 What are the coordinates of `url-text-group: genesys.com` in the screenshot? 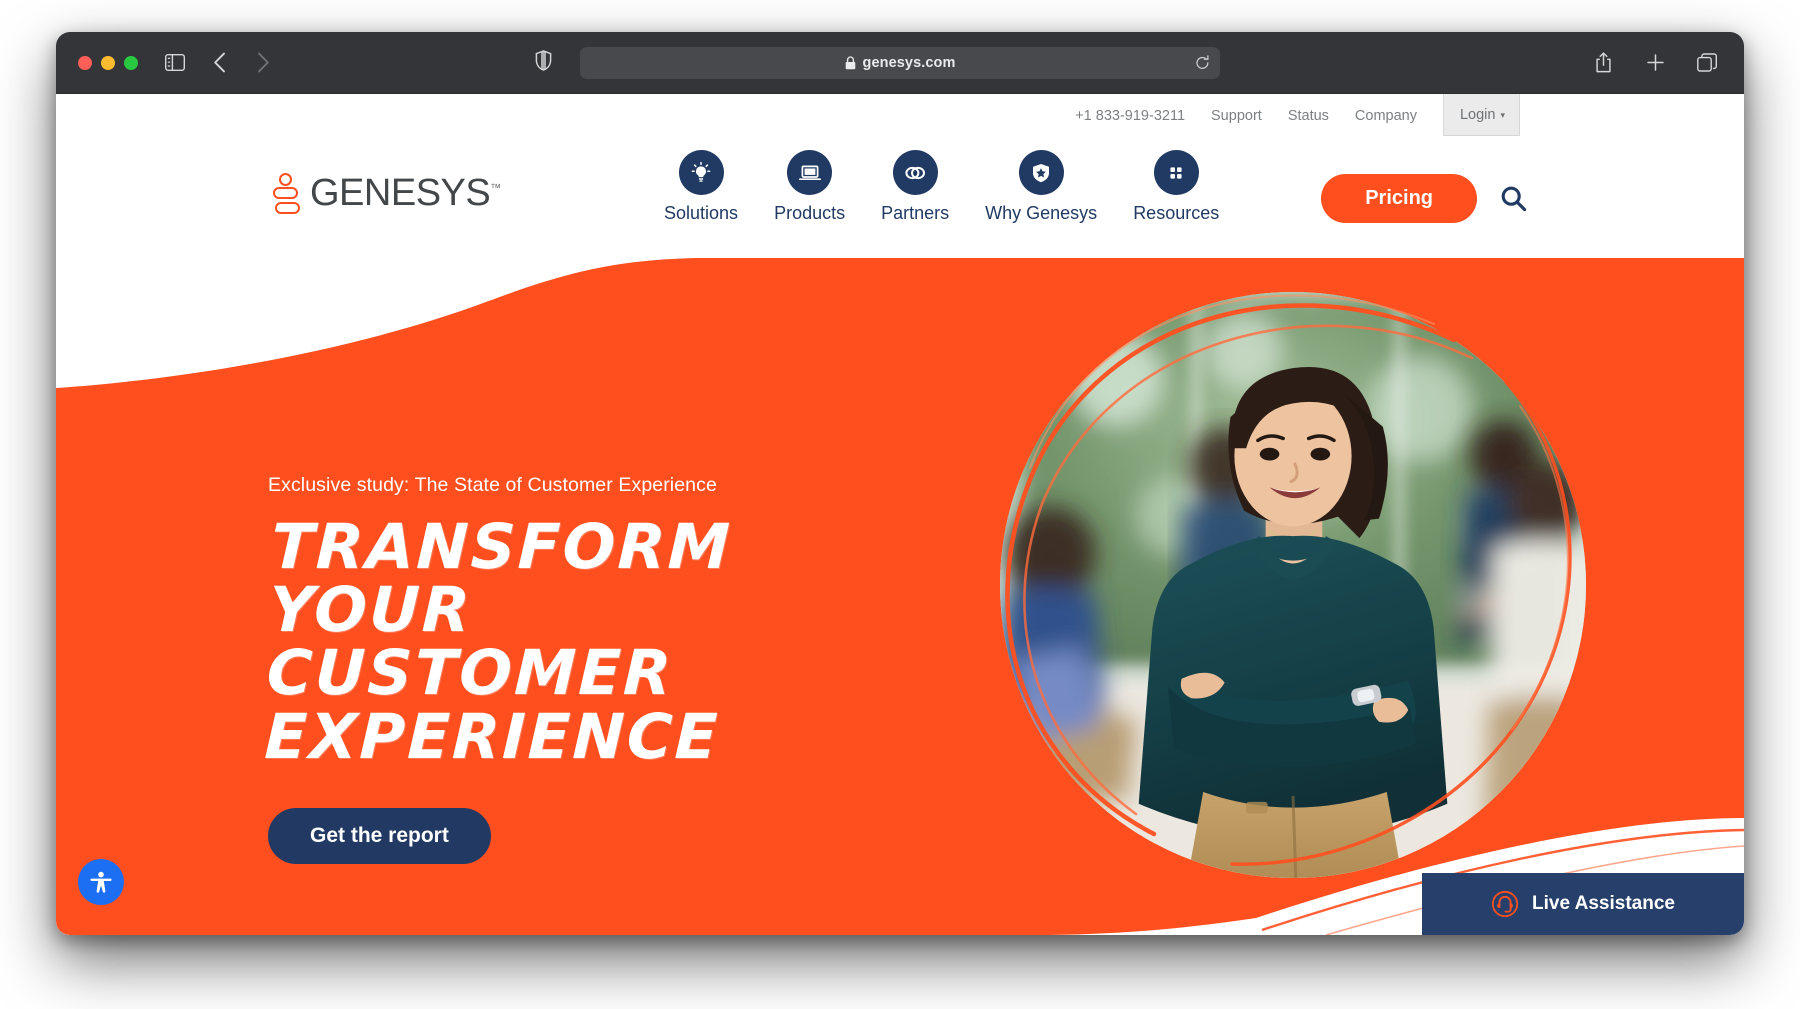 It's located at (900, 63).